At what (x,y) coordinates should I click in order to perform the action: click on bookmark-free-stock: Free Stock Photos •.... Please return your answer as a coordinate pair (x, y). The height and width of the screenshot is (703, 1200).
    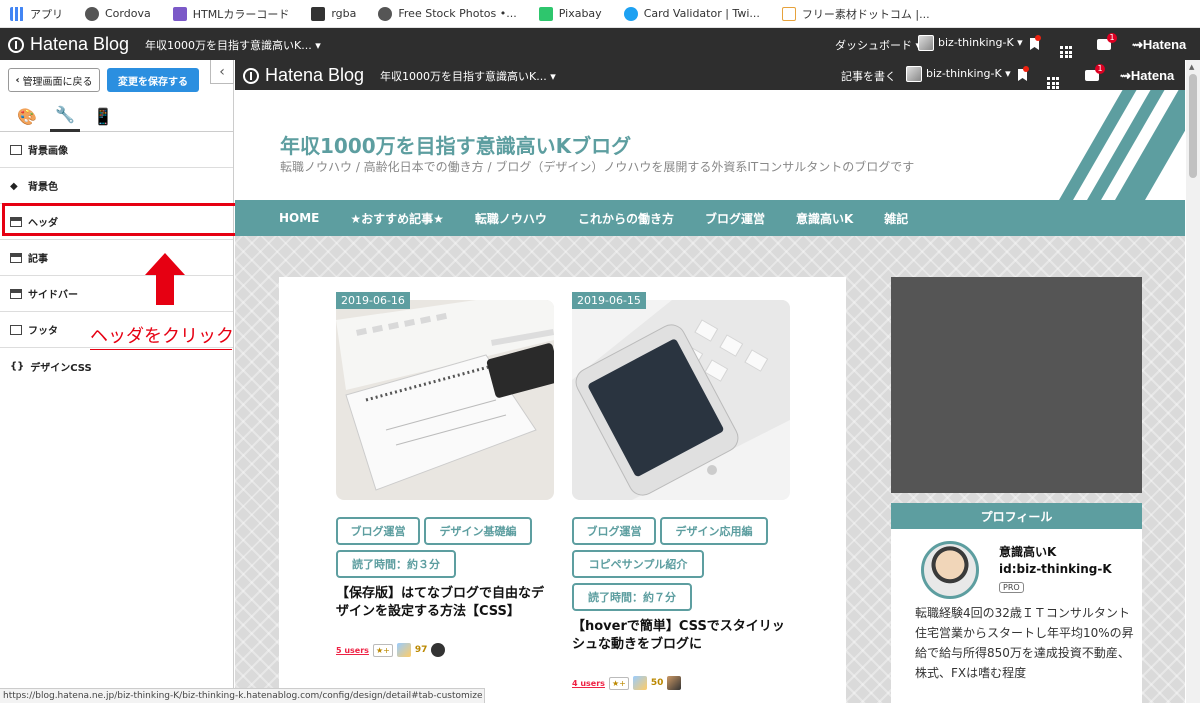
    Looking at the image, I should click on (447, 13).